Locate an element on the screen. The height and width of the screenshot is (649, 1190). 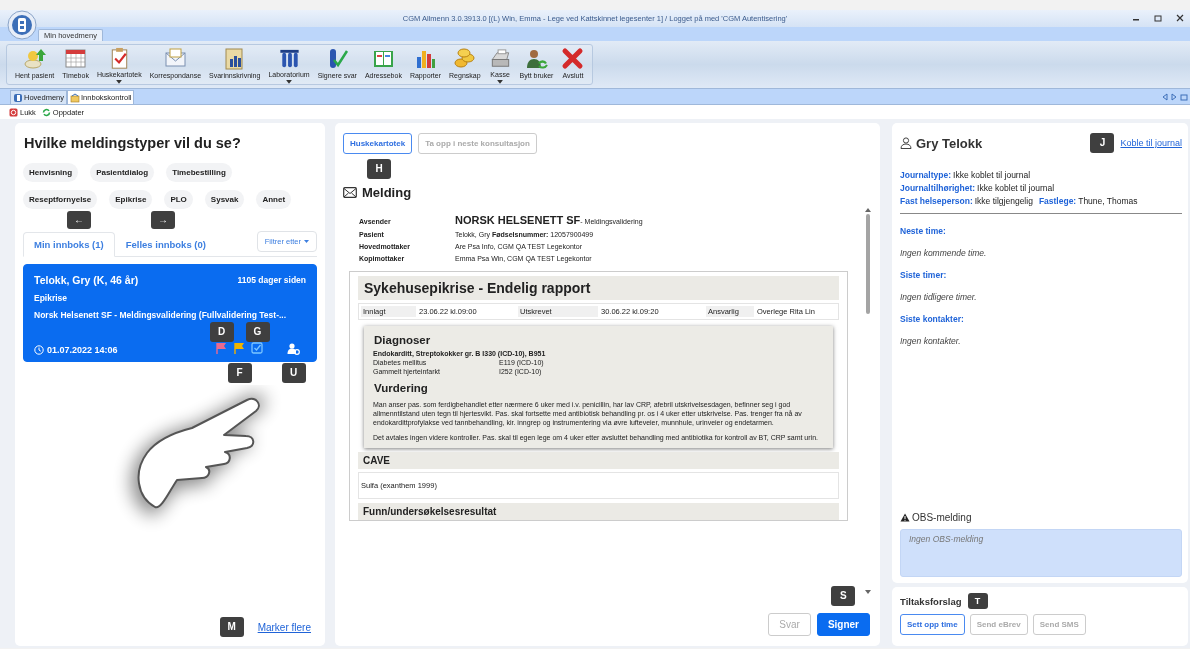
filter-chip: Annet is located at coordinates (274, 199).